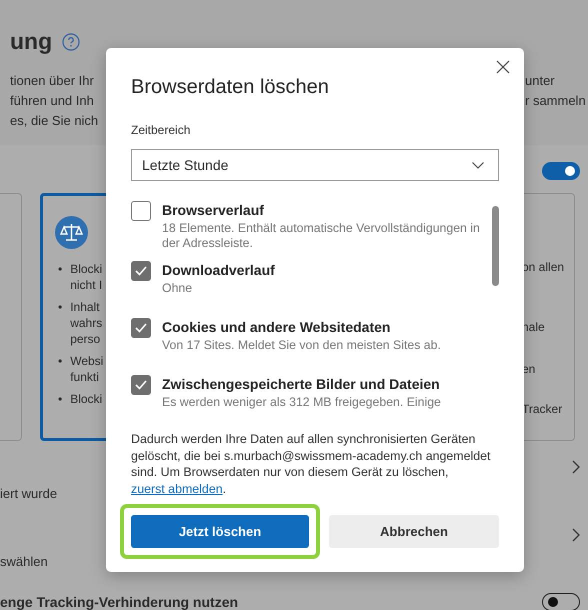 The height and width of the screenshot is (610, 588). Describe the element at coordinates (178, 288) in the screenshot. I see `option-description: Ohne` at that location.